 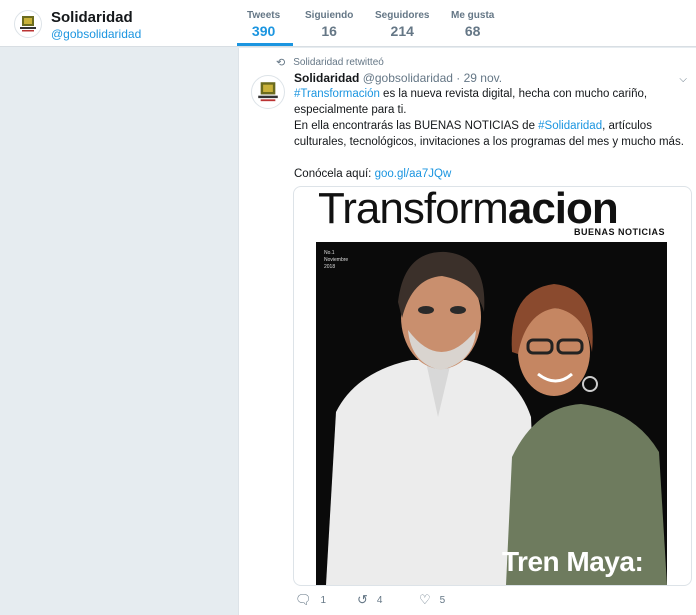 What do you see at coordinates (619, 232) in the screenshot?
I see `magazine-subtitle: BUENAS NOTICIAS` at bounding box center [619, 232].